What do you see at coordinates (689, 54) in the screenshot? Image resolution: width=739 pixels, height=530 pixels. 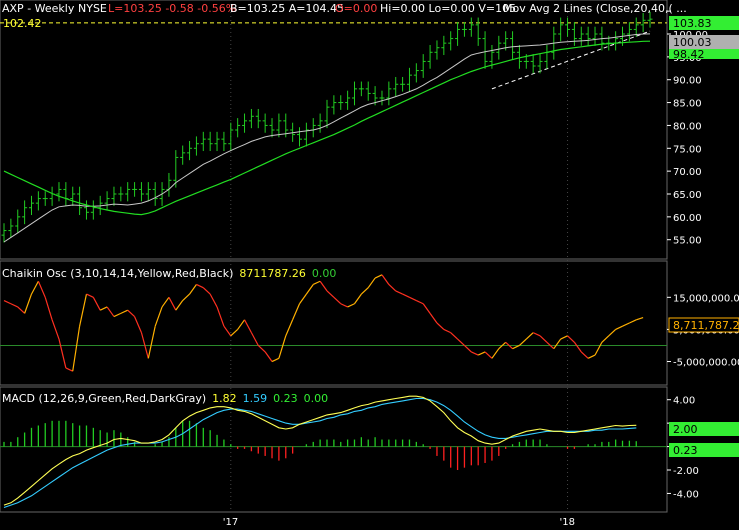 I see `svg-text: 98.42` at bounding box center [689, 54].